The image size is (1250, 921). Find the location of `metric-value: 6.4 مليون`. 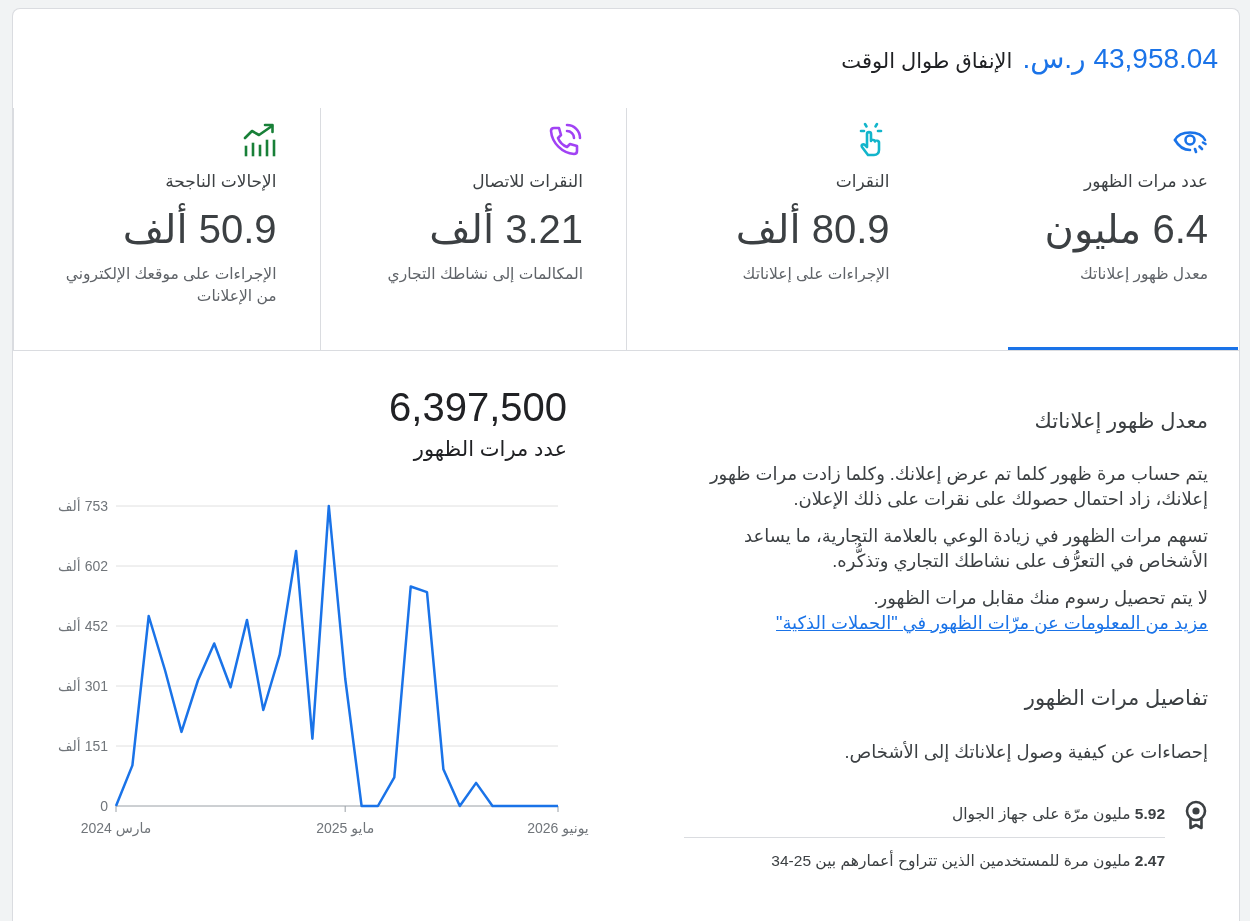

metric-value: 6.4 مليون is located at coordinates (1126, 229).